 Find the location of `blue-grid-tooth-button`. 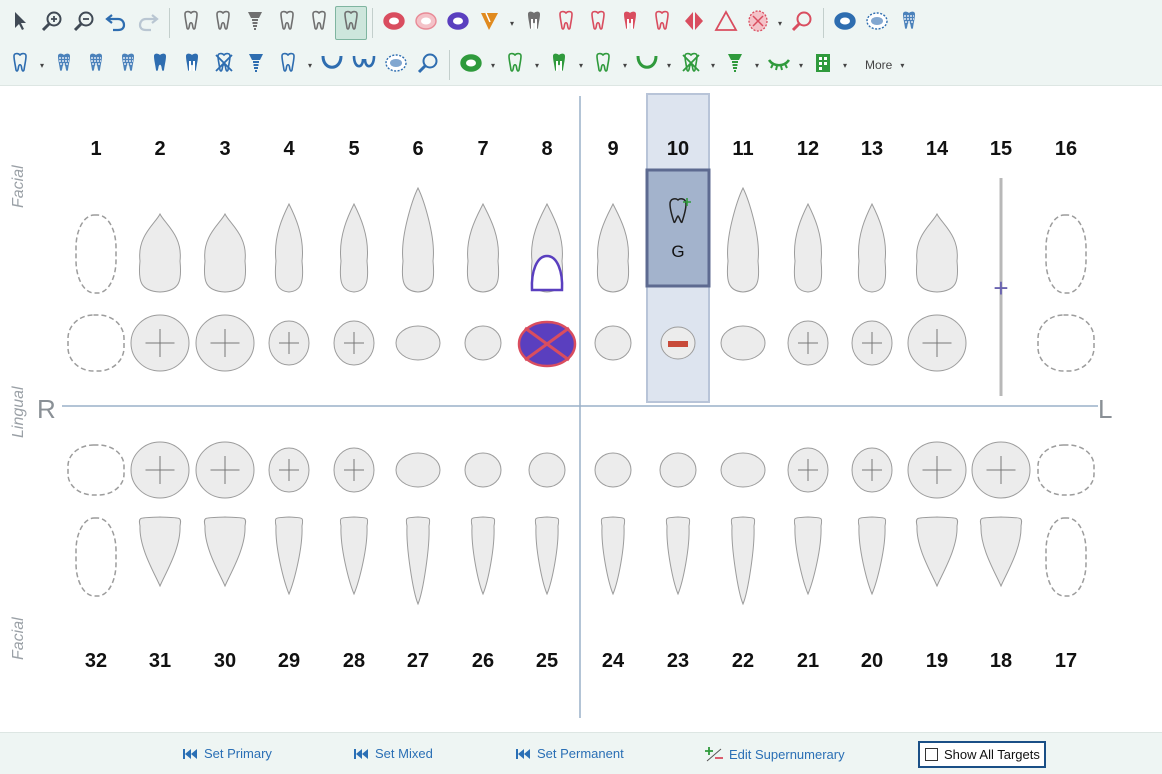

blue-grid-tooth-button is located at coordinates (128, 65).